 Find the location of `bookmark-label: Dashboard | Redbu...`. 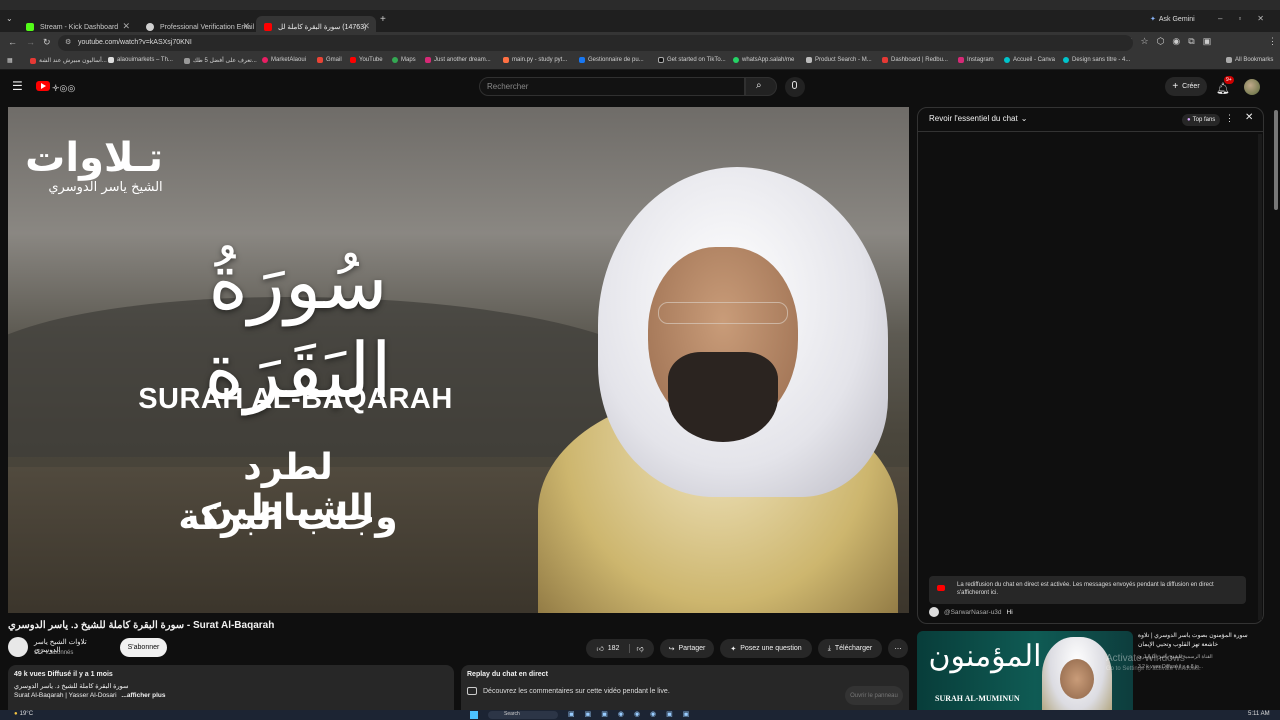

bookmark-label: Dashboard | Redbu... is located at coordinates (919, 60).